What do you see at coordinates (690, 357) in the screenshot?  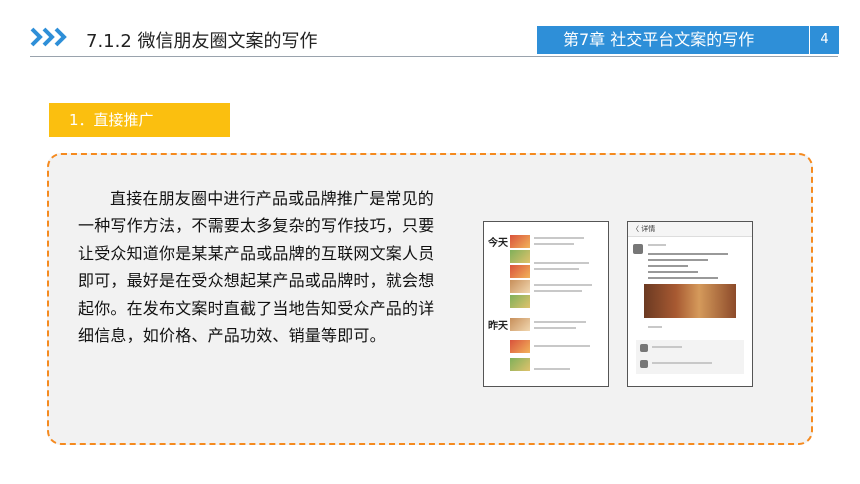 I see `comment-area` at bounding box center [690, 357].